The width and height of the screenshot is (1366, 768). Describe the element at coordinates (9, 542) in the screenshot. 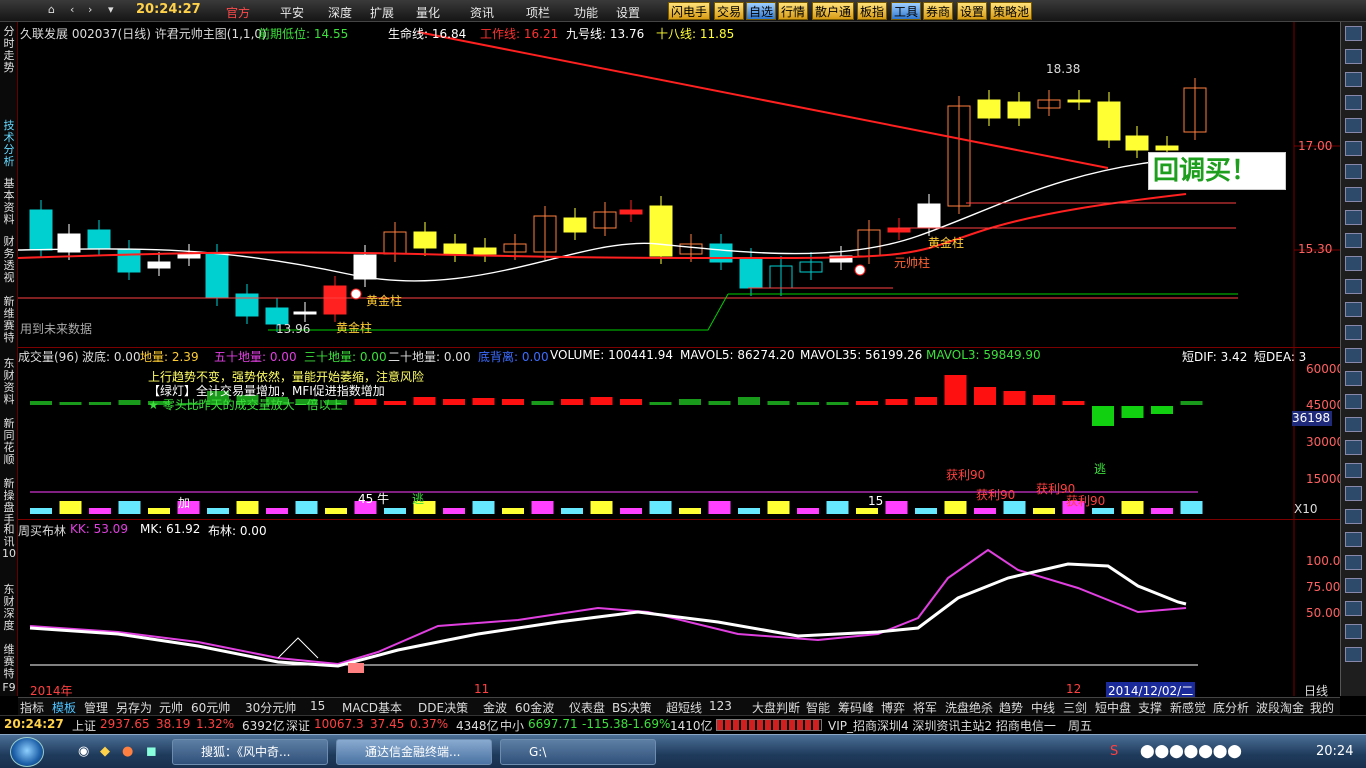

I see `tab-hexun: 和讯10` at that location.